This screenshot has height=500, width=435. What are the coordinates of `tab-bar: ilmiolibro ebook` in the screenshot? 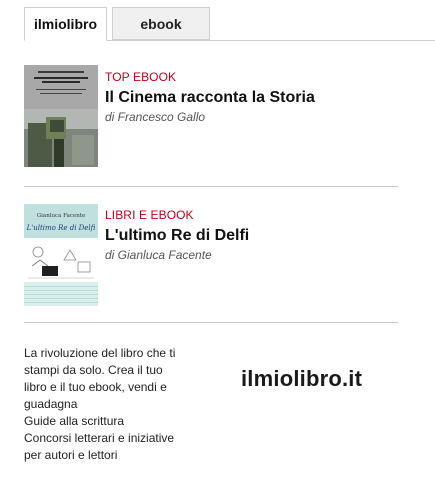 It's located at (229, 24).